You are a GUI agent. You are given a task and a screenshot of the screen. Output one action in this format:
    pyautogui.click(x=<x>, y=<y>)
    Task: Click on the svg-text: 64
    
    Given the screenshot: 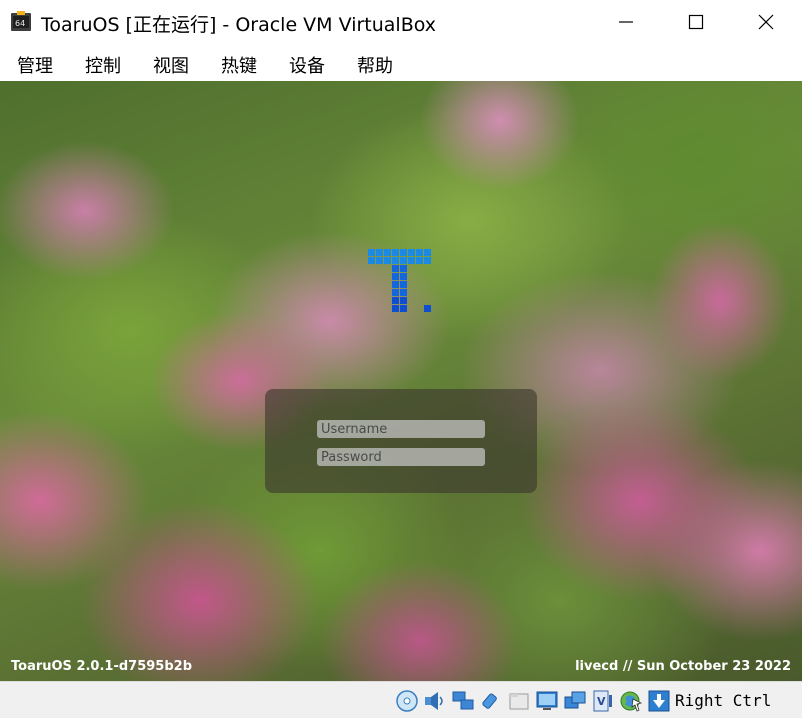 What is the action you would take?
    pyautogui.click(x=20, y=23)
    